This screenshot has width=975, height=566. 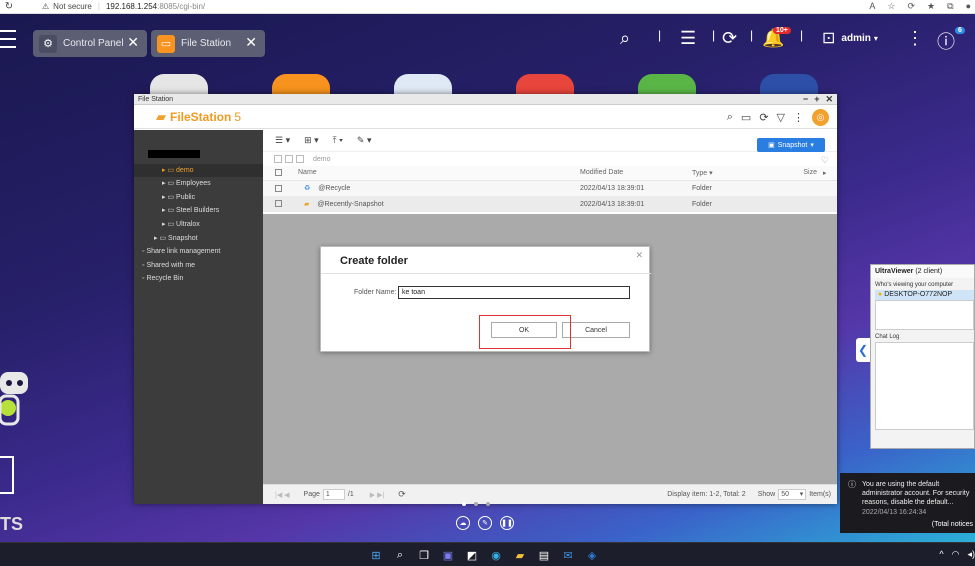 I want to click on widgets-icon: ◩, so click(x=472, y=555).